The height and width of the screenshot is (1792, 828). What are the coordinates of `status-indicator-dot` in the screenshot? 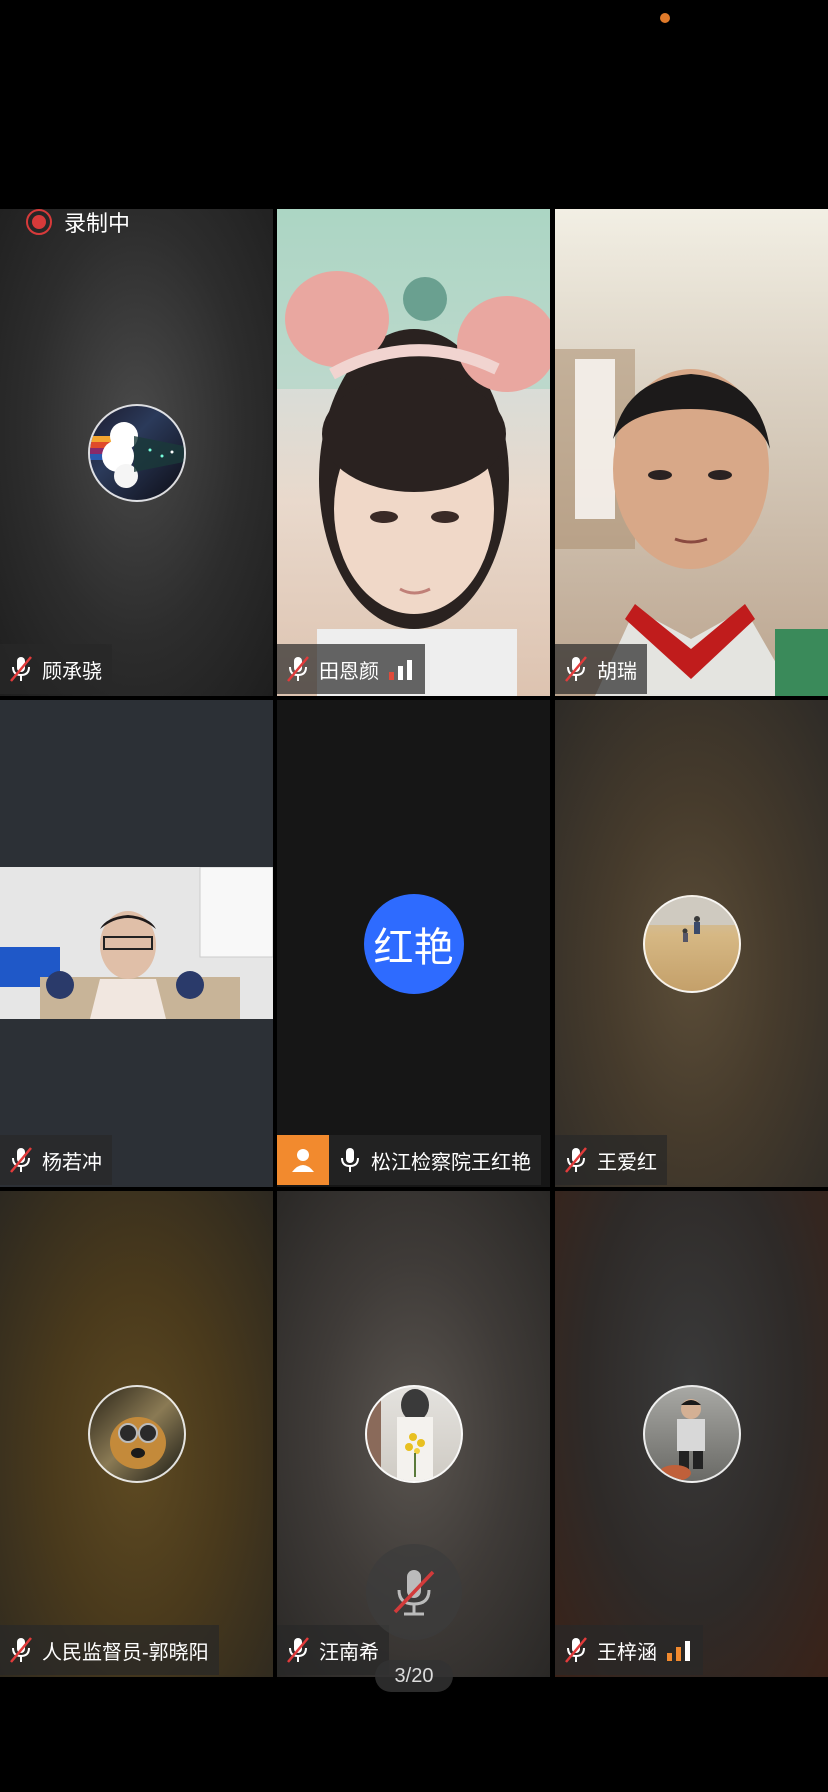 It's located at (665, 18).